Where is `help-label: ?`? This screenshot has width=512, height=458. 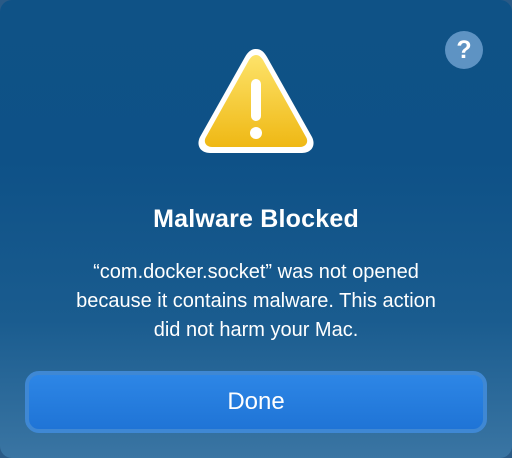 help-label: ? is located at coordinates (464, 49).